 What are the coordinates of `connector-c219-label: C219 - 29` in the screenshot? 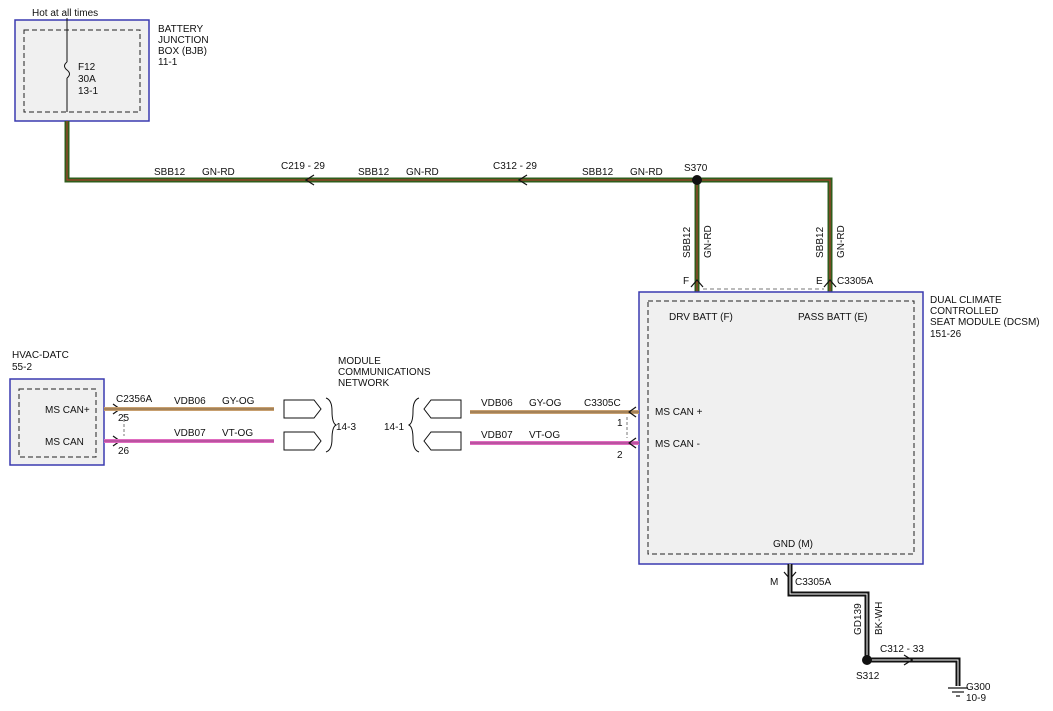 It's located at (303, 166).